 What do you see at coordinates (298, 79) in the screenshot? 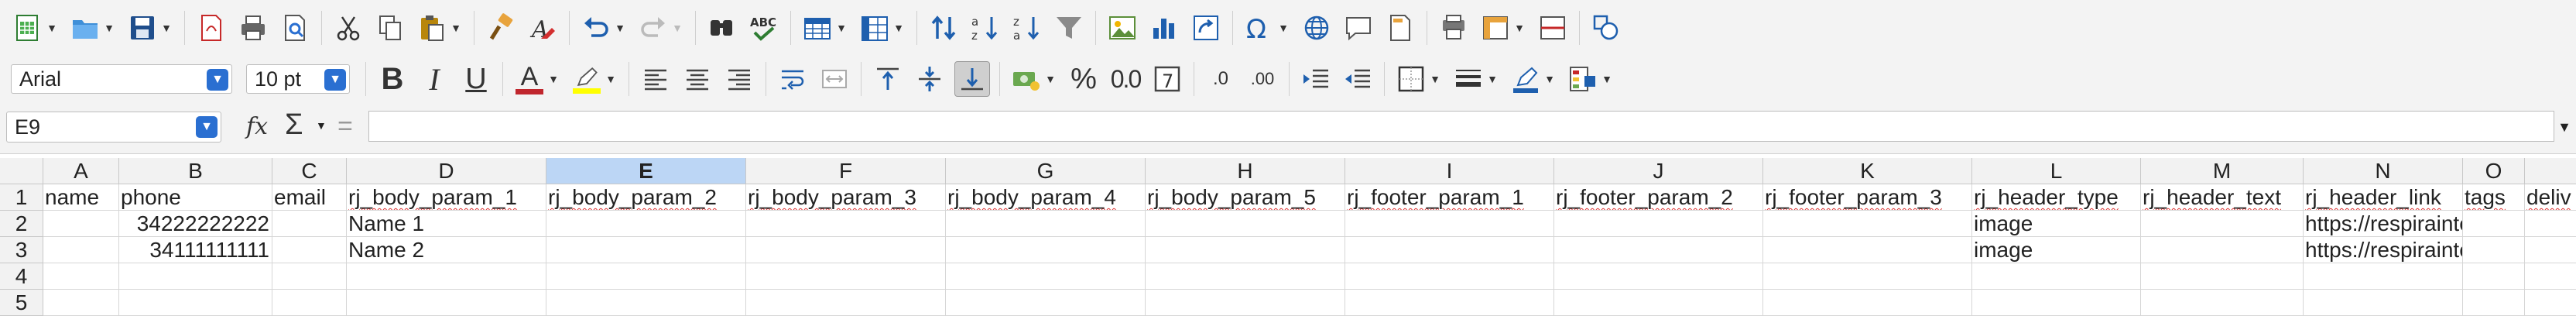
I see `font-size-box: 10 pt ▼` at bounding box center [298, 79].